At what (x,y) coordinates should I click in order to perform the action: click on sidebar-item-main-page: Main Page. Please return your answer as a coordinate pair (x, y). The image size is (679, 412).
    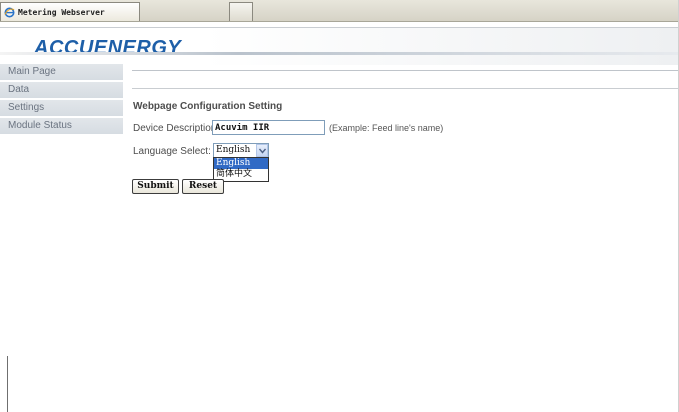
    Looking at the image, I should click on (61, 72).